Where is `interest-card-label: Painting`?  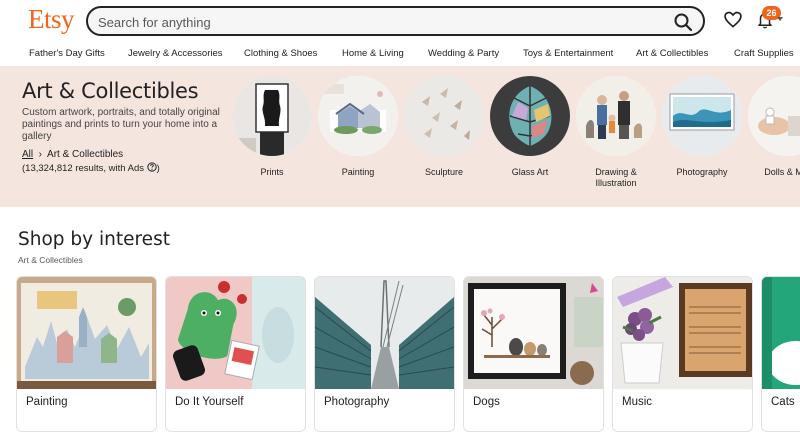 interest-card-label: Painting is located at coordinates (47, 402).